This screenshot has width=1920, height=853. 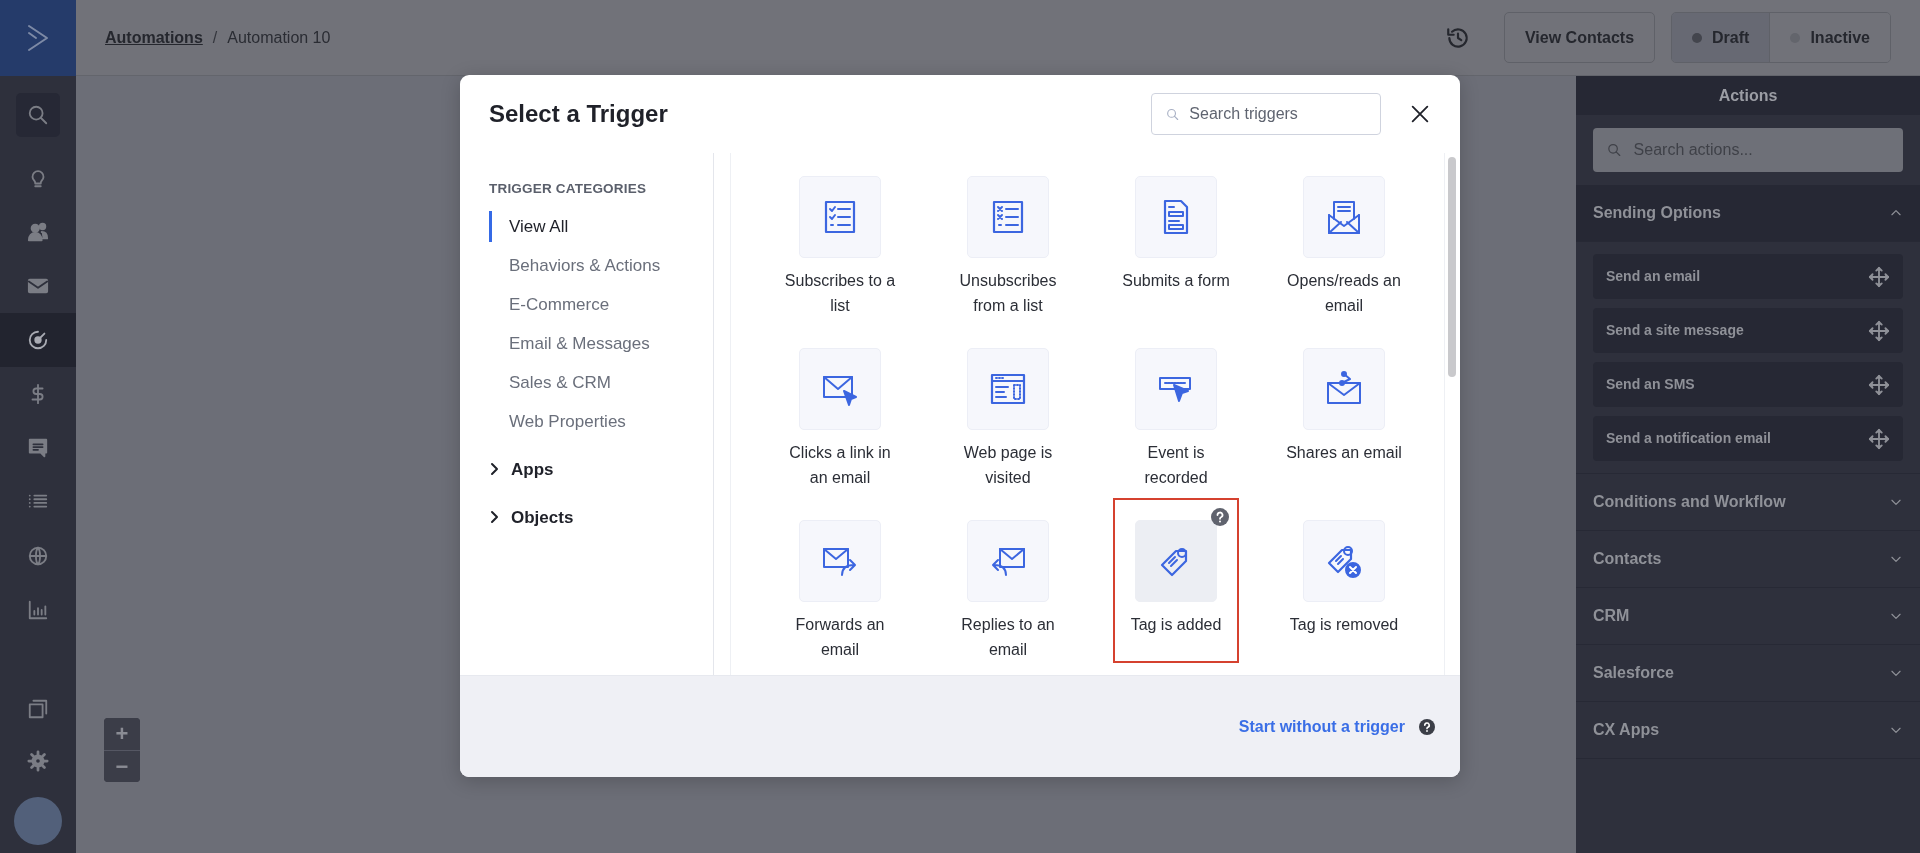 What do you see at coordinates (569, 344) in the screenshot?
I see `category-item: Email & Messages` at bounding box center [569, 344].